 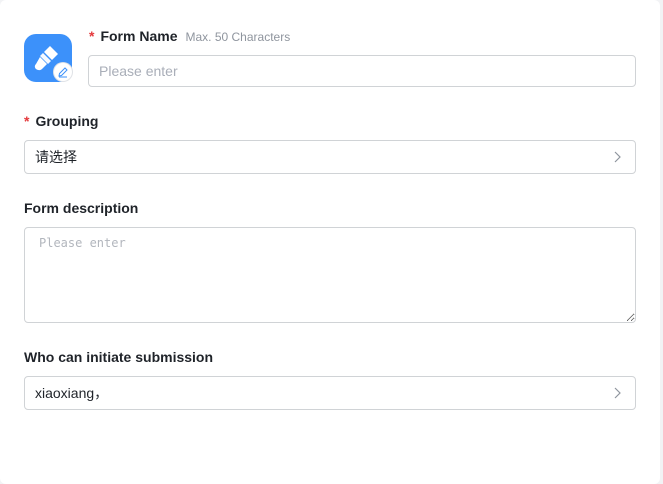 What do you see at coordinates (238, 37) in the screenshot?
I see `form-name-hint: Max. 50 Characters` at bounding box center [238, 37].